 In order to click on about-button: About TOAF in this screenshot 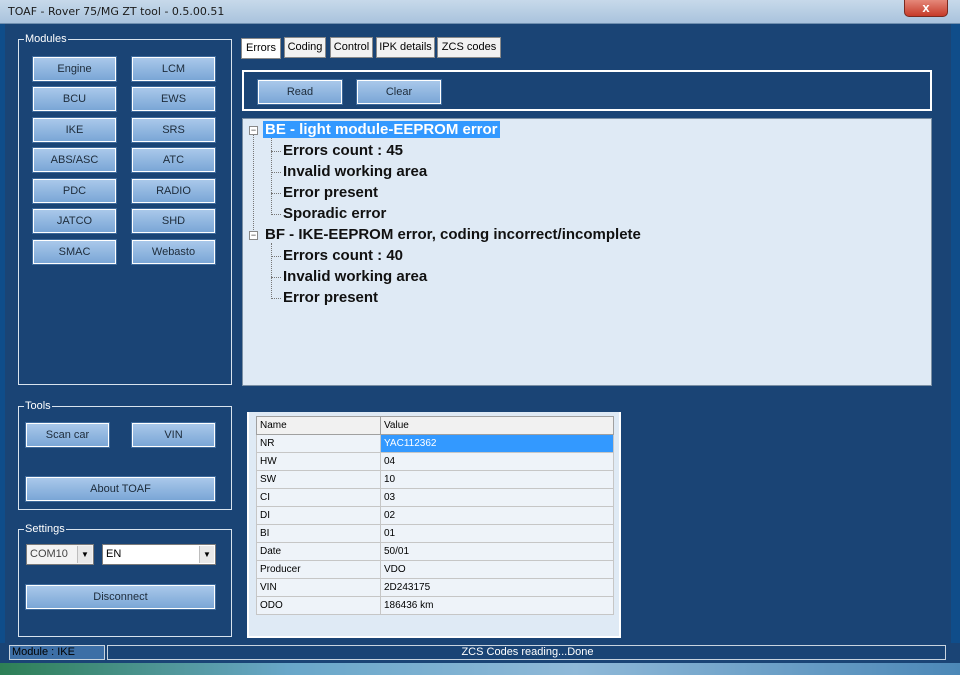, I will do `click(120, 489)`.